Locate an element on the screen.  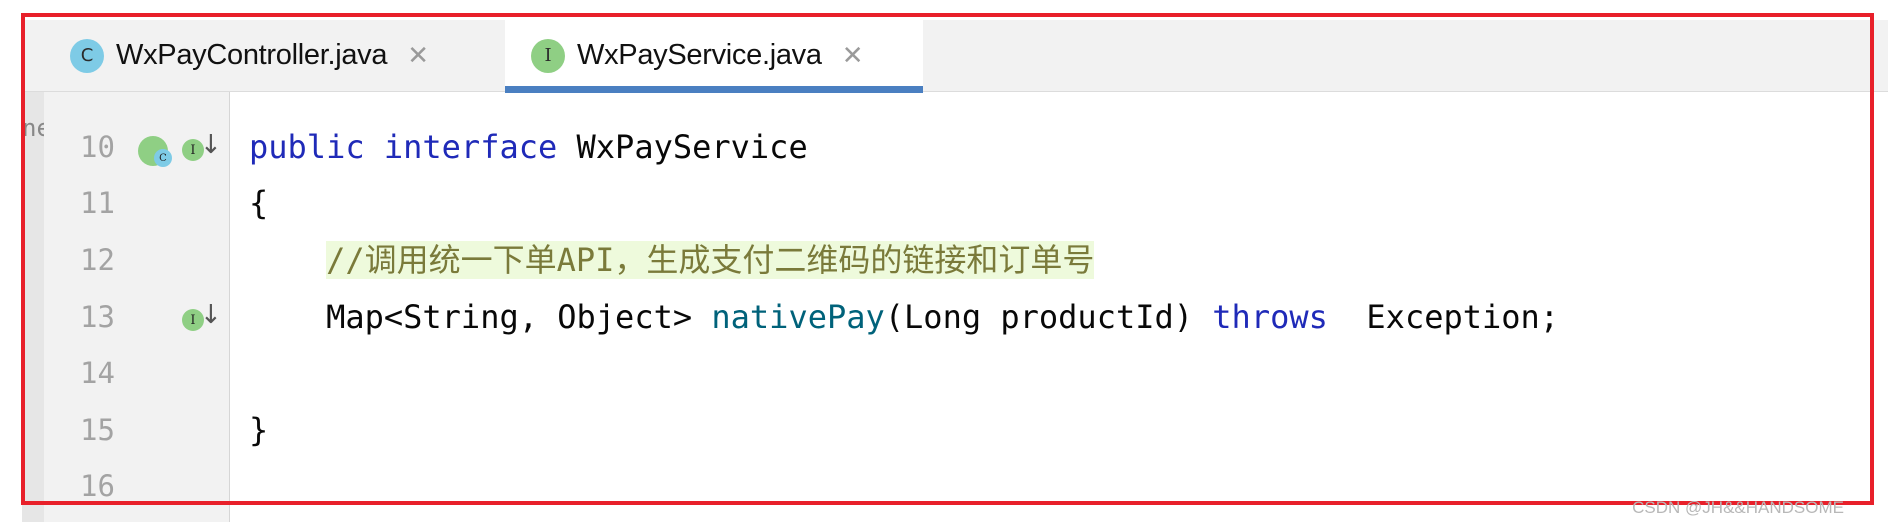
active-tab-indicator is located at coordinates (714, 89).